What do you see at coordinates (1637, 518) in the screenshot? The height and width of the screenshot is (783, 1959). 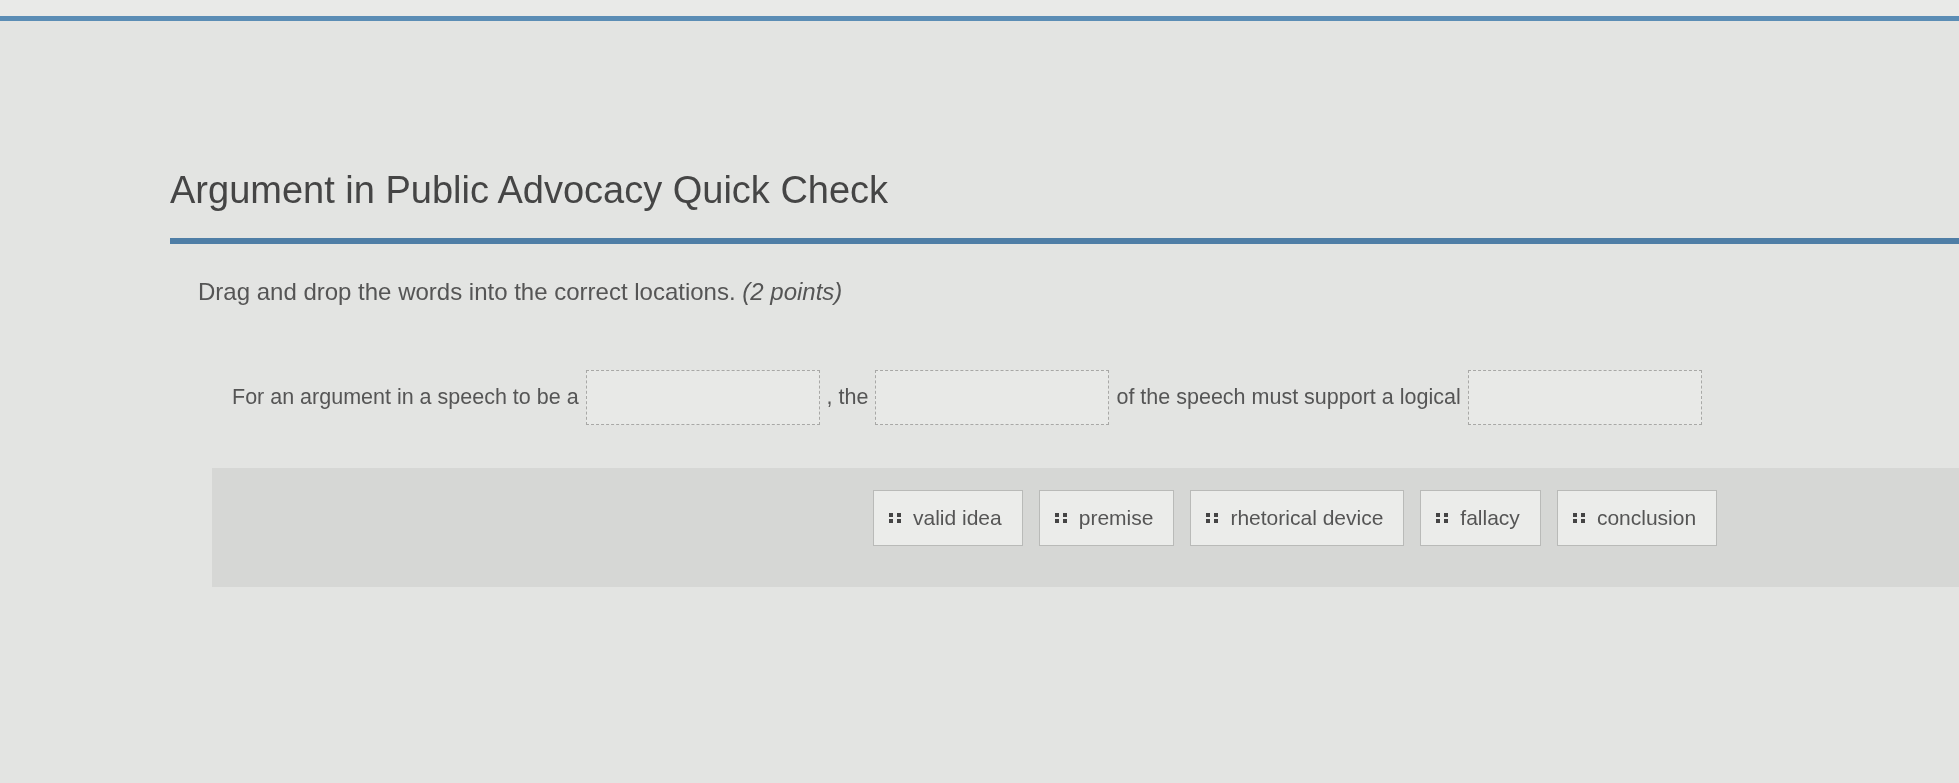 I see `word-tile: conclusion` at bounding box center [1637, 518].